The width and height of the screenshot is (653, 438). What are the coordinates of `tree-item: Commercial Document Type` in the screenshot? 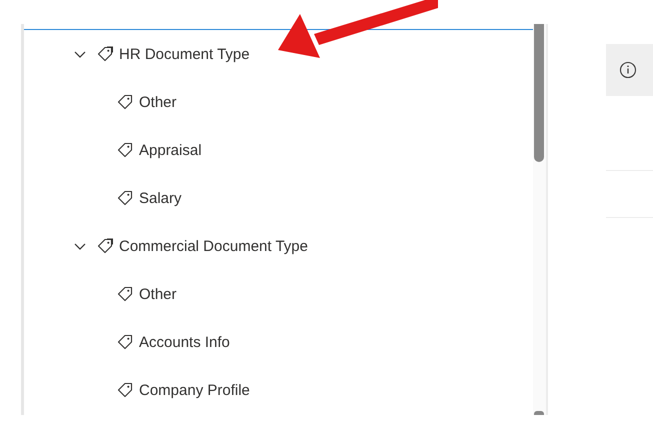 It's located at (278, 246).